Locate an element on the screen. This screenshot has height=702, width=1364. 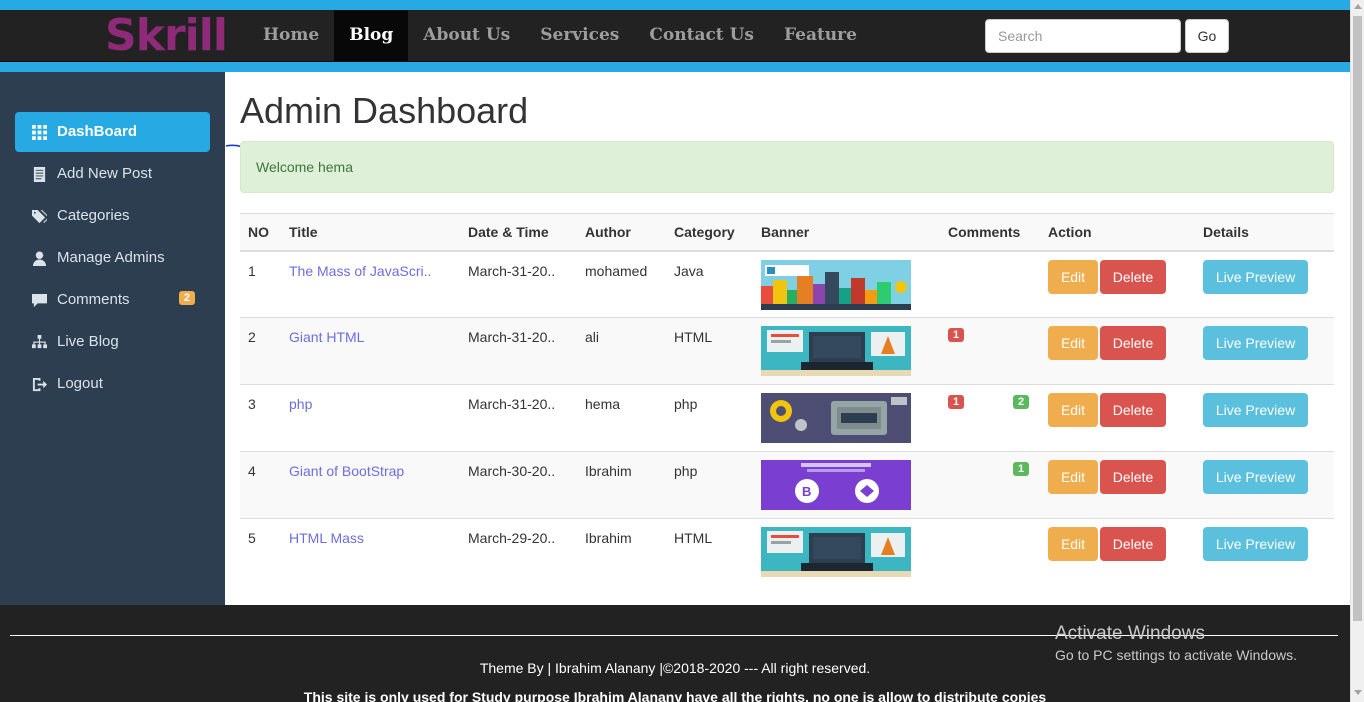
sidebar-item-label: DashBoard is located at coordinates (97, 131).